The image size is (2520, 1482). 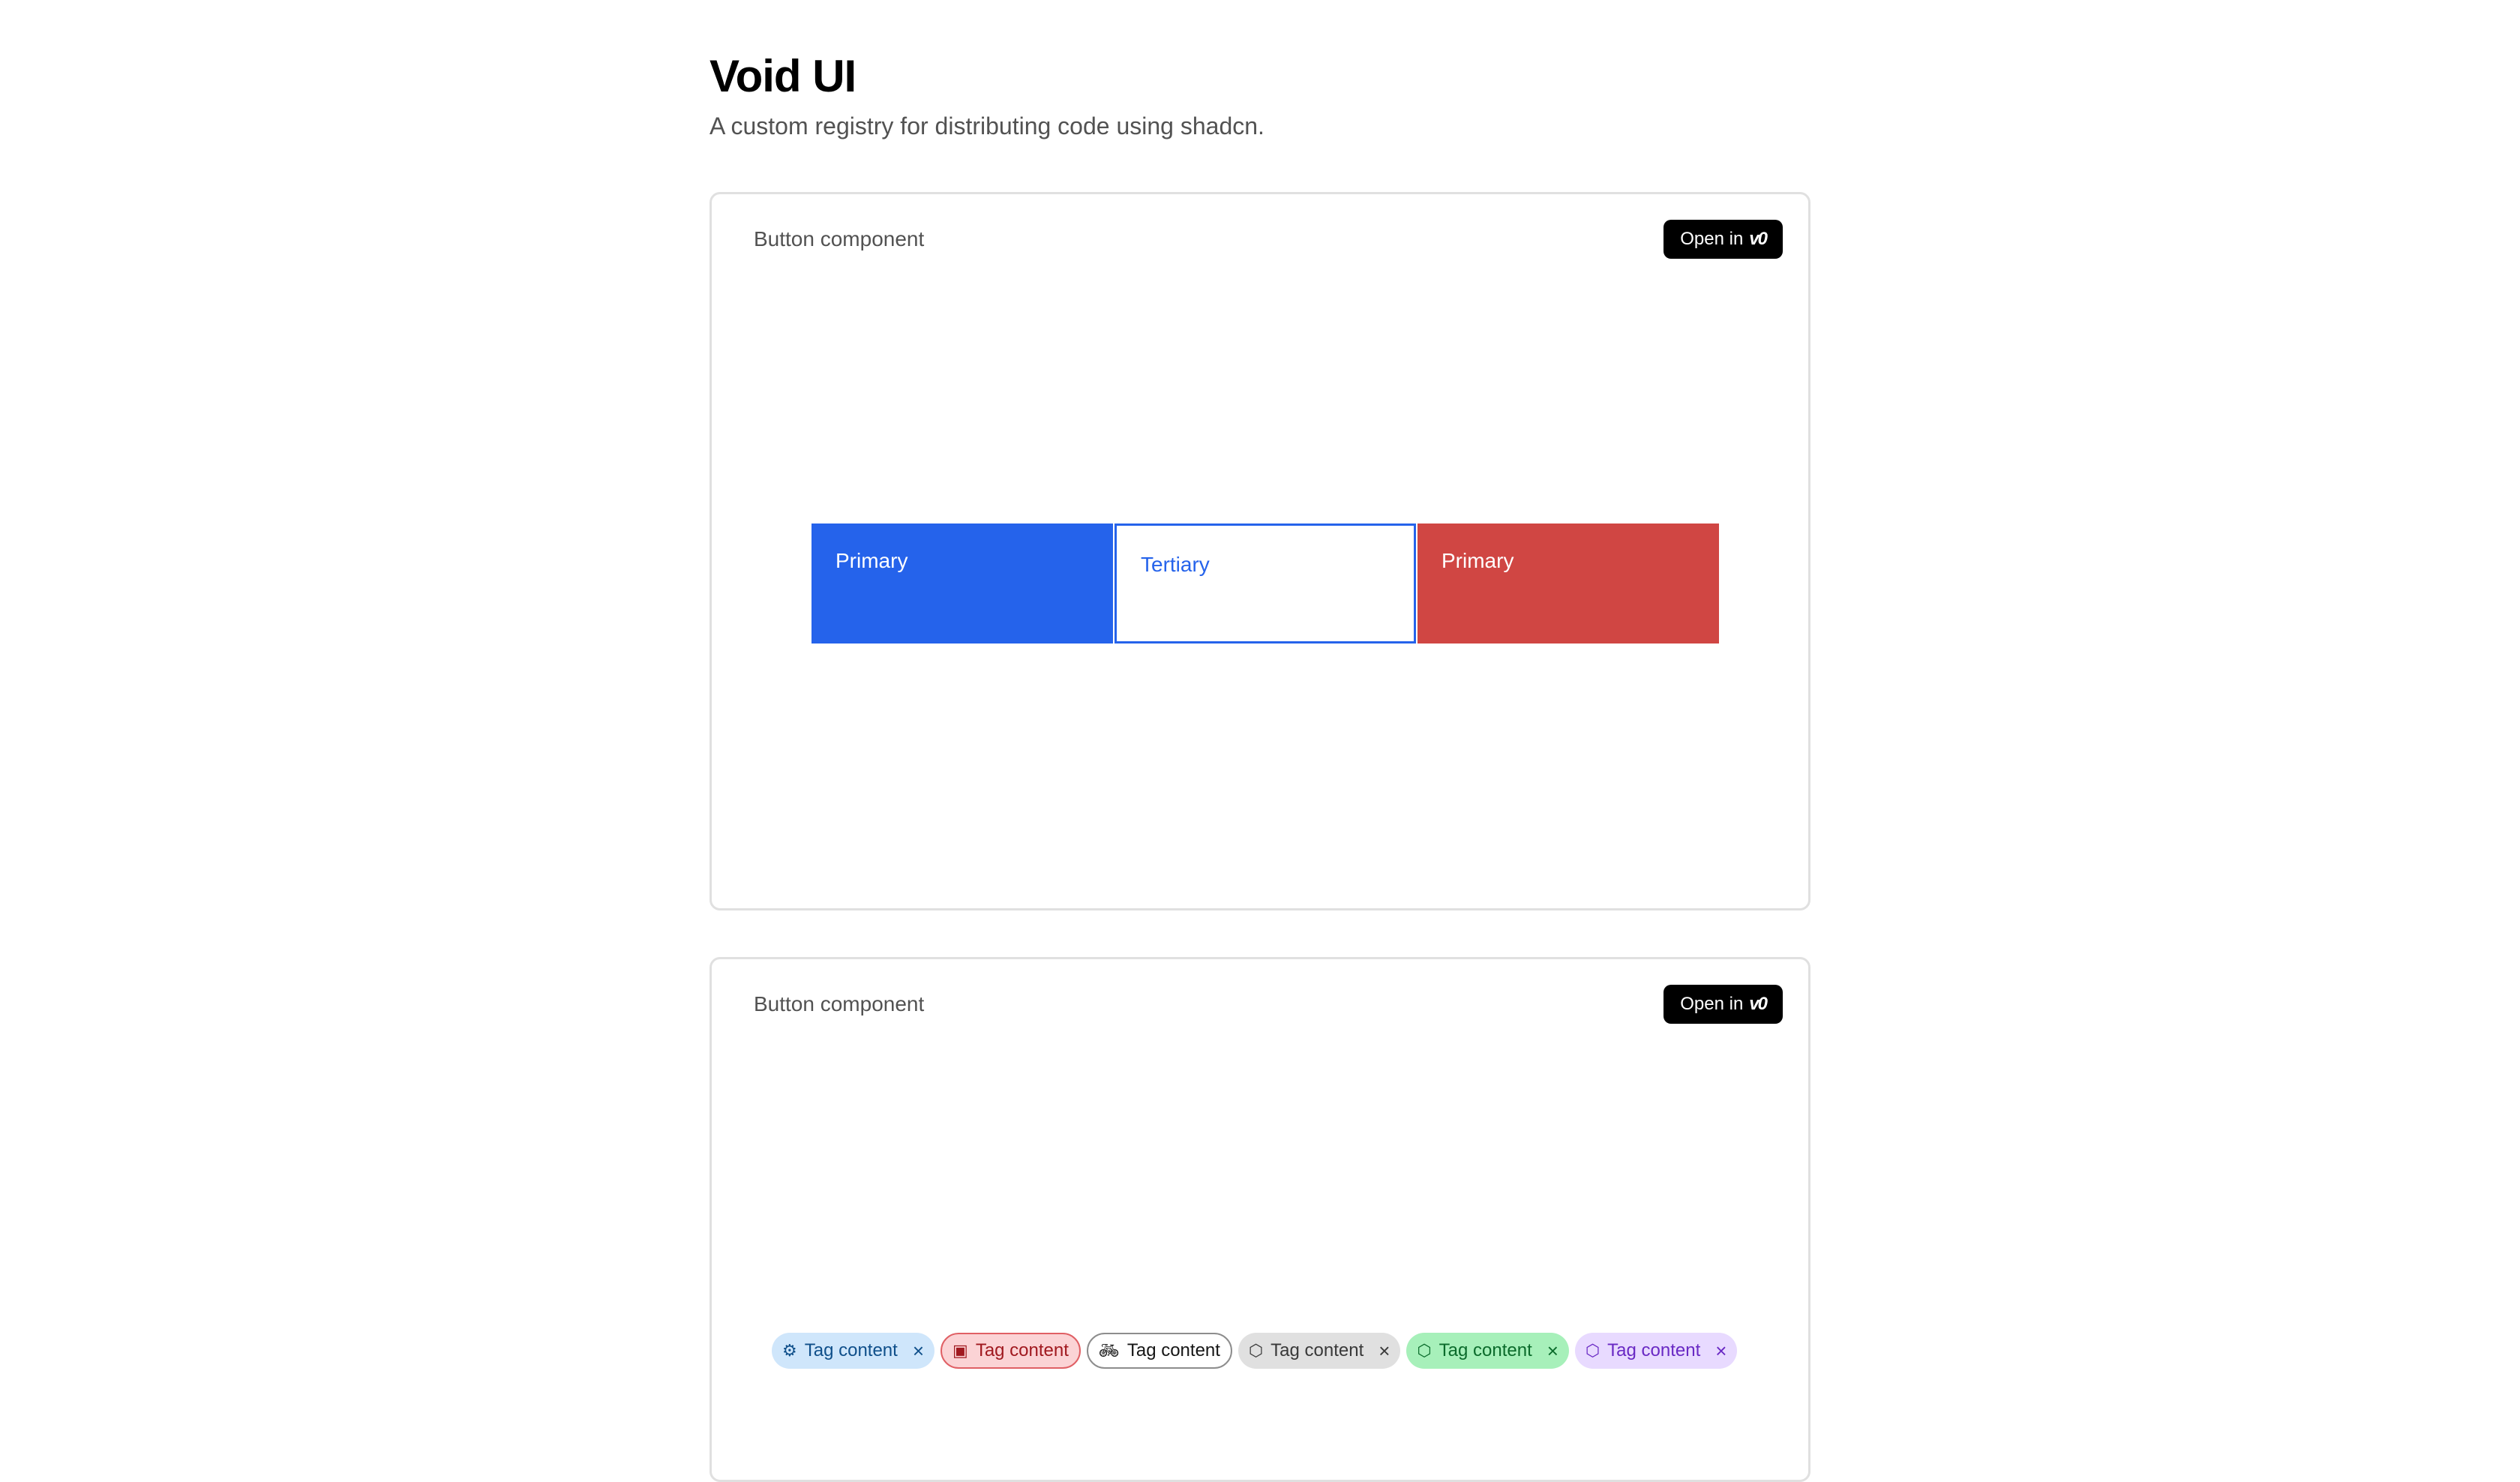 I want to click on tertiary-button: Tertiary, so click(x=1265, y=584).